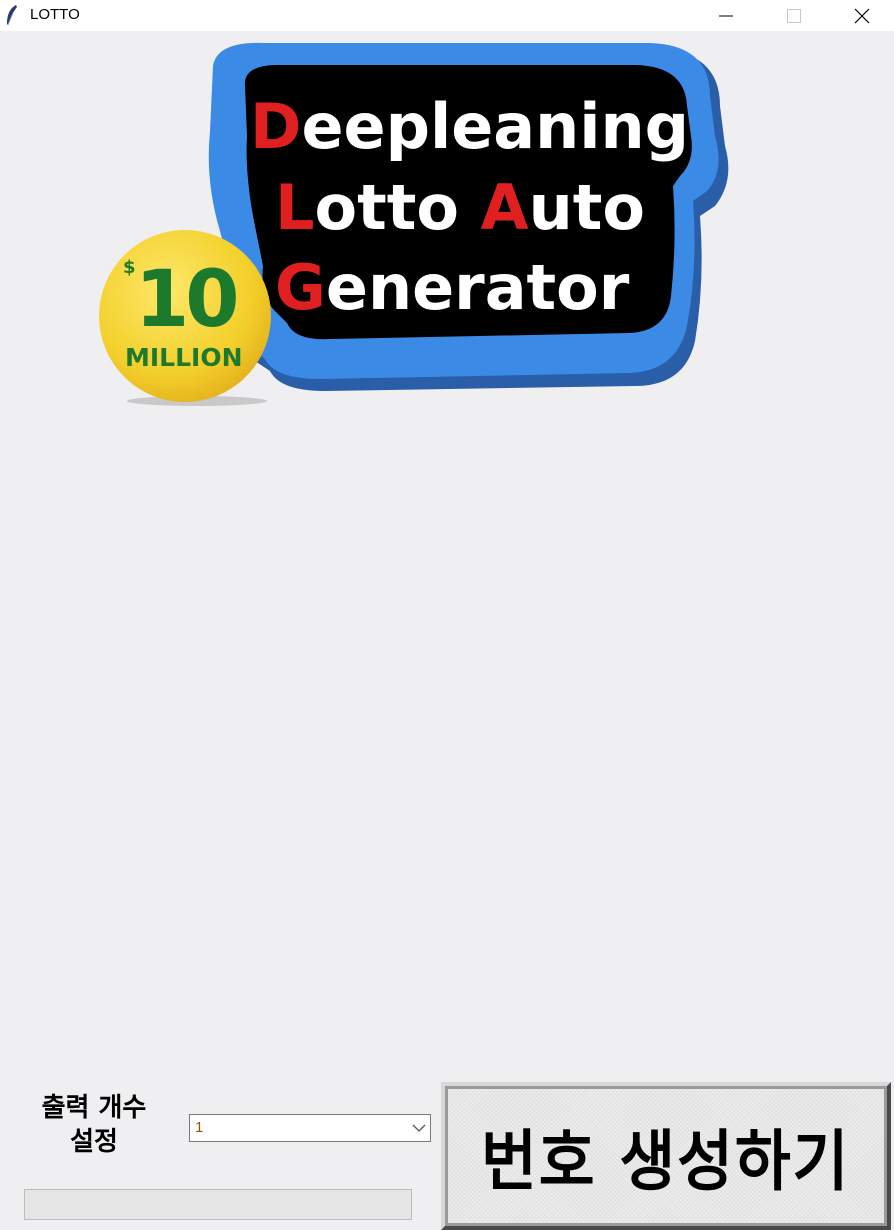 The height and width of the screenshot is (1230, 894). I want to click on close-icon, so click(862, 15).